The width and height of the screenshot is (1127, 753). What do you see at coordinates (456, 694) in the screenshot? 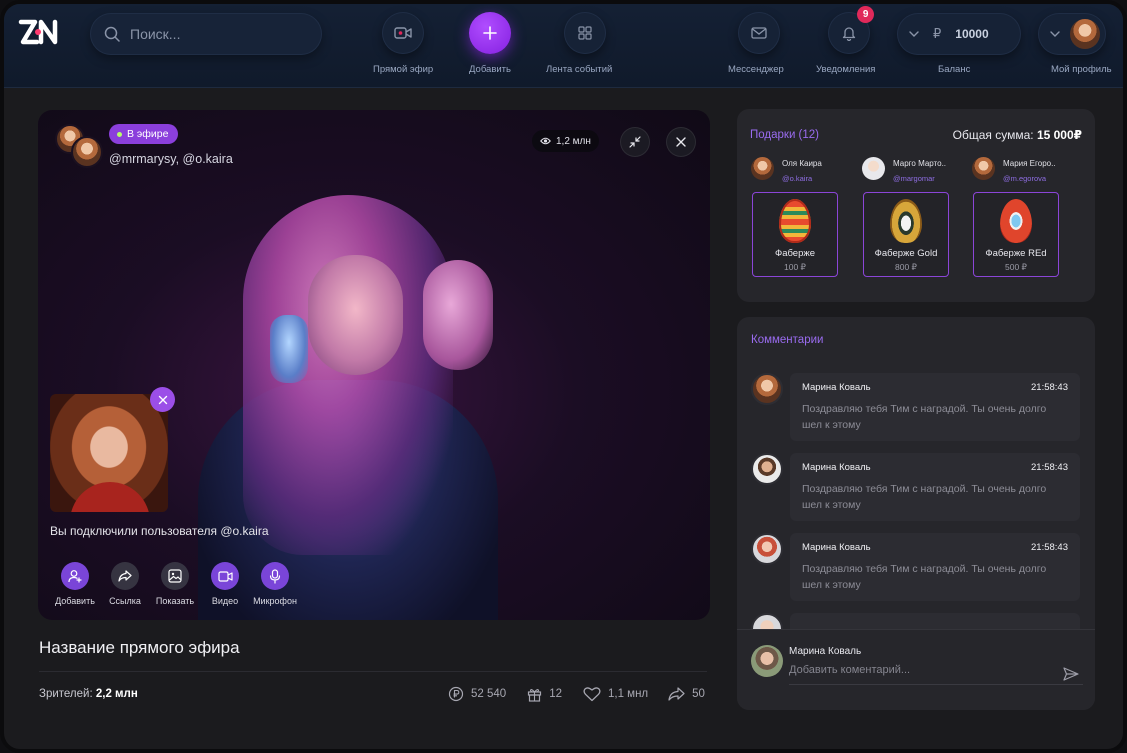
I see `coin-icon` at bounding box center [456, 694].